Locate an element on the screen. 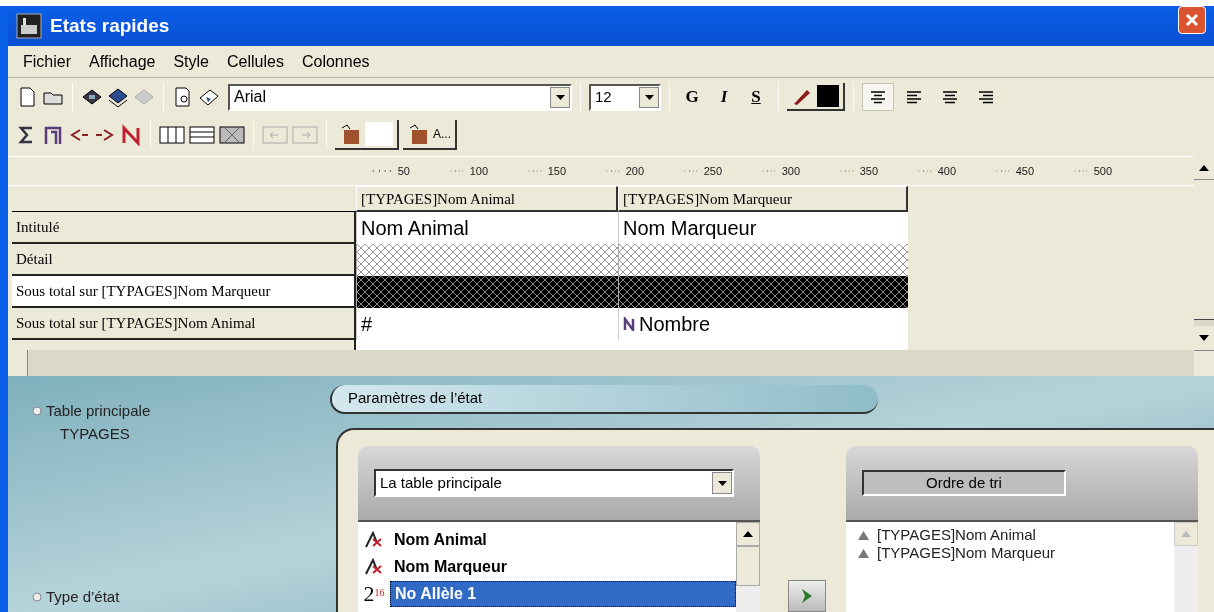 Image resolution: width=1214 pixels, height=612 pixels. ruler-label: 250 is located at coordinates (712, 171).